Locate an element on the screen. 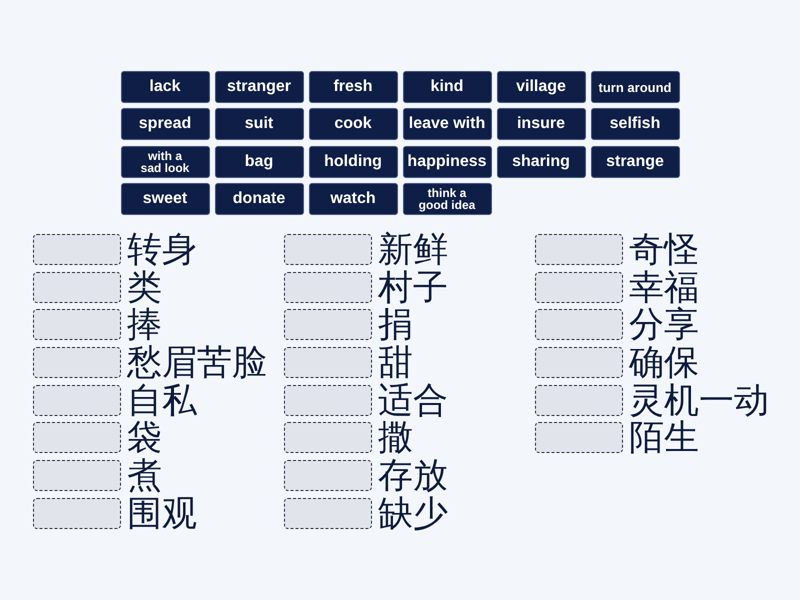  prompt-text: 类 is located at coordinates (144, 288).